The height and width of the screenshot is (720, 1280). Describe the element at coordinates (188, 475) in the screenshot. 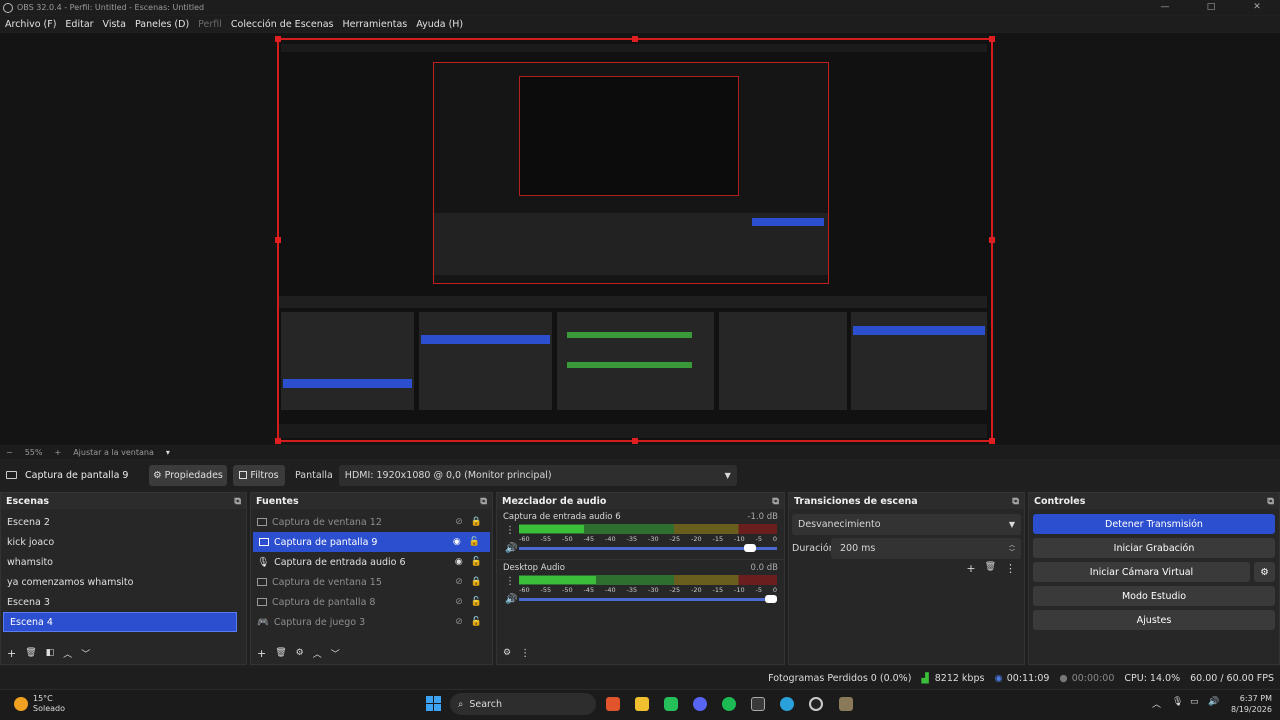

I see `properties-button: ⚙ Propiedades` at that location.